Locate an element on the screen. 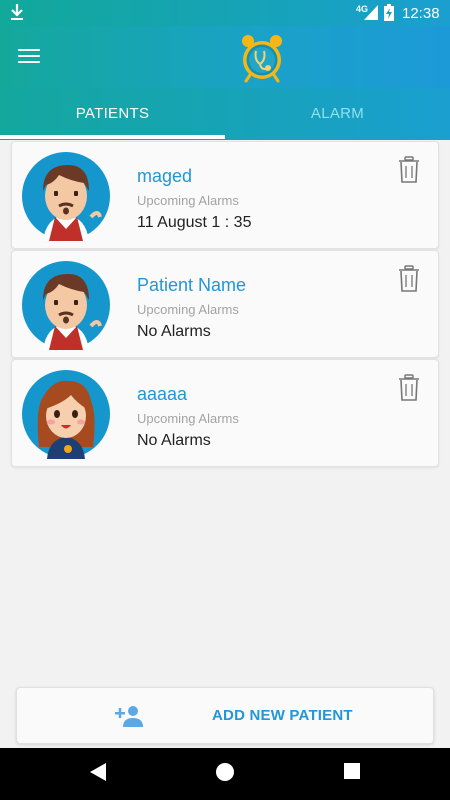  patient-card: aaaaa Upcoming Alarms No Alarms is located at coordinates (225, 413).